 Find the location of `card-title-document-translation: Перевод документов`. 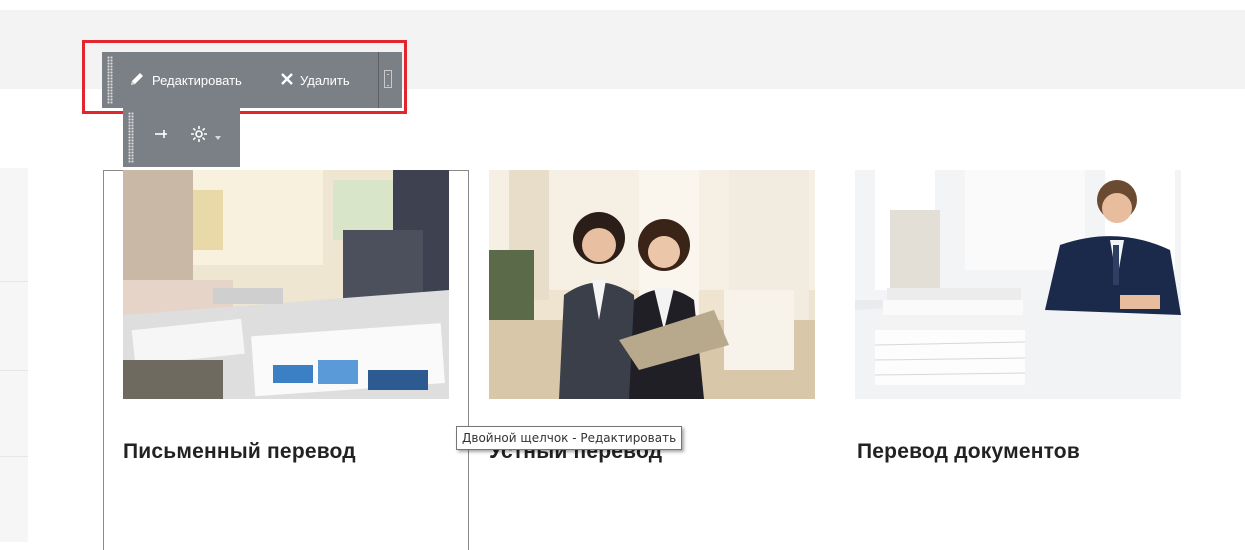

card-title-document-translation: Перевод документов is located at coordinates (968, 452).